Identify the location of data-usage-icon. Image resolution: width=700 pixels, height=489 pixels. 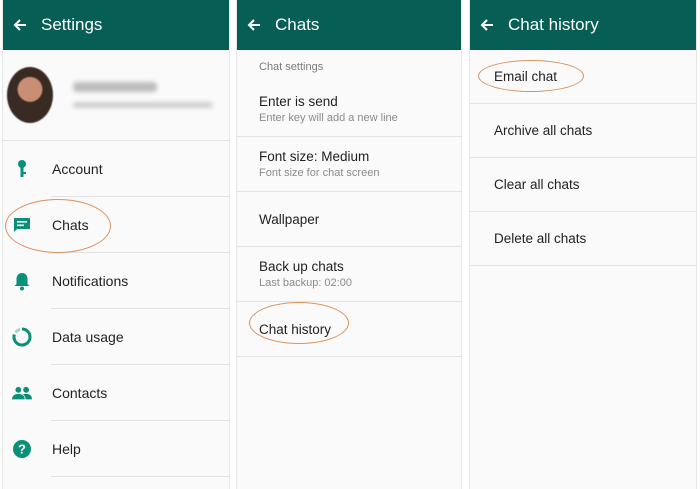
(22, 337).